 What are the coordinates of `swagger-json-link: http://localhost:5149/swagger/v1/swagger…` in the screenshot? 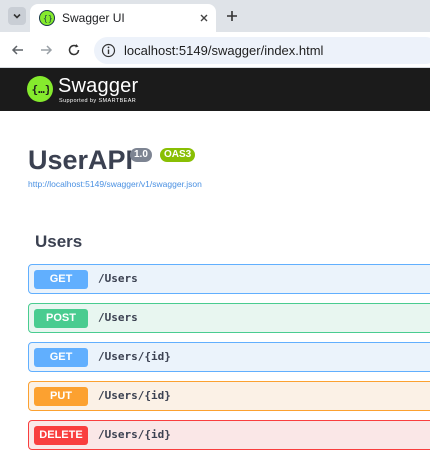 It's located at (115, 184).